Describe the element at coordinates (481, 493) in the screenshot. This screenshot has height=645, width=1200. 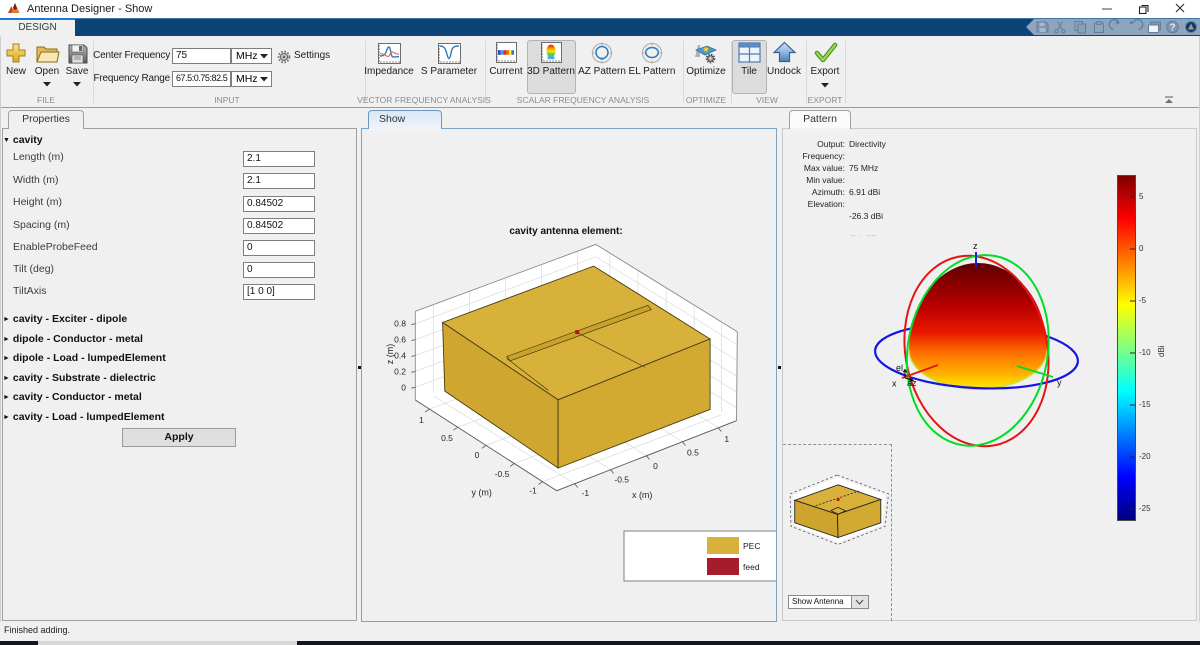
I see `svg-text: y (m)` at that location.